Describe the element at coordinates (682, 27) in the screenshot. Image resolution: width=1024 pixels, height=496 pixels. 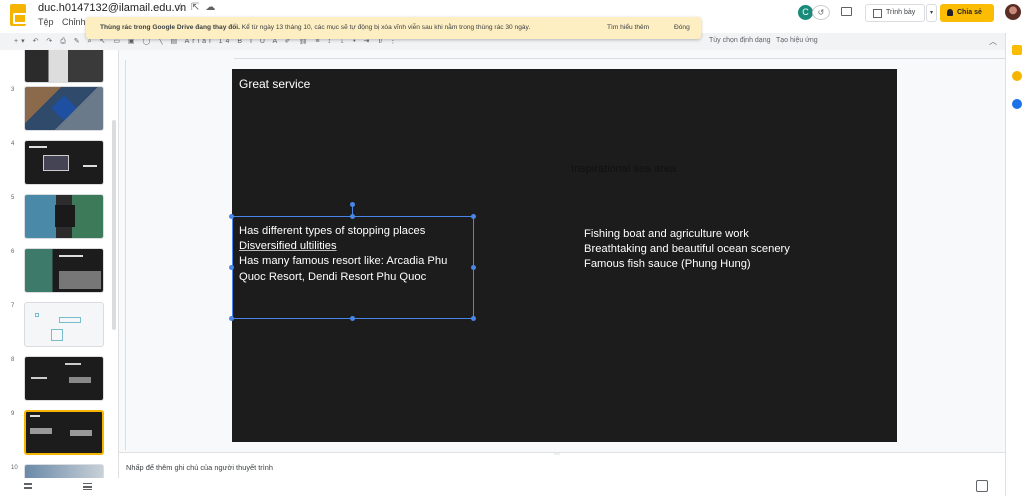
I see `notification-close-button: Đóng` at that location.